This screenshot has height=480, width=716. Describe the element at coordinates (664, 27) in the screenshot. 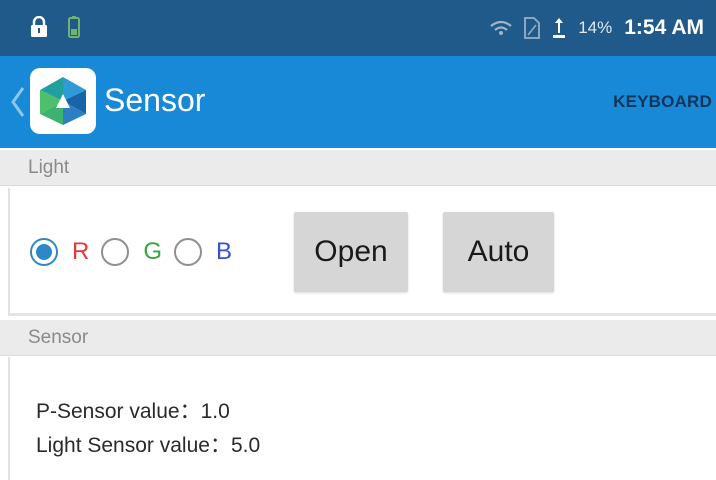

I see `clock: 1:54 AM` at that location.